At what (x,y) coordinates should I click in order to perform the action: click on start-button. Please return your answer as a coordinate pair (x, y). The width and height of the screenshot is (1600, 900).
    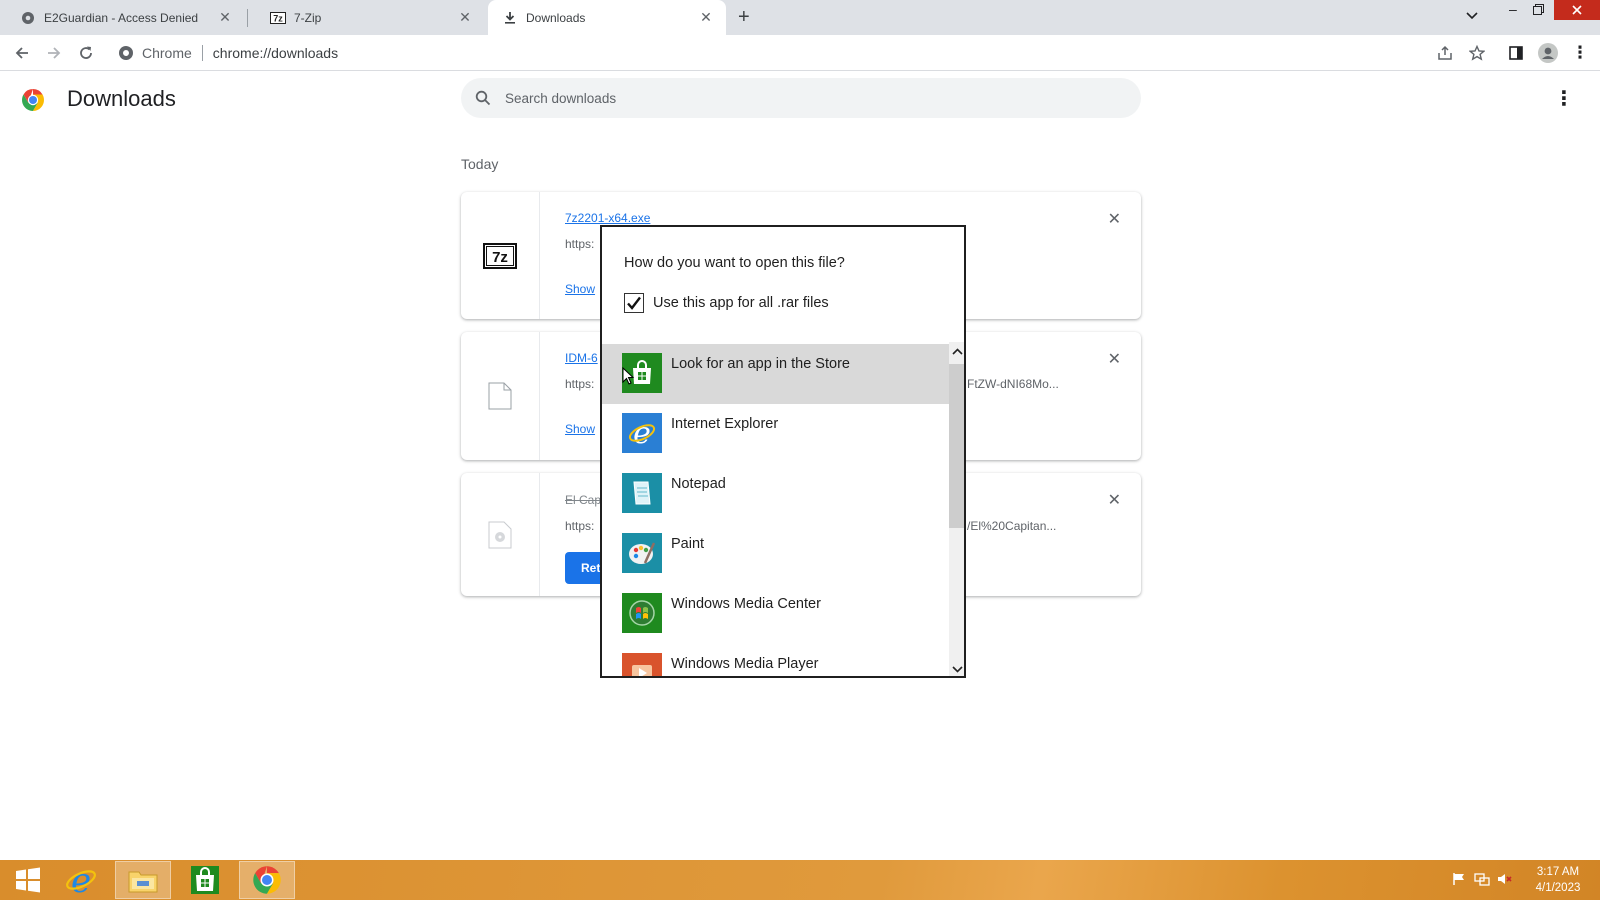
    Looking at the image, I should click on (28, 880).